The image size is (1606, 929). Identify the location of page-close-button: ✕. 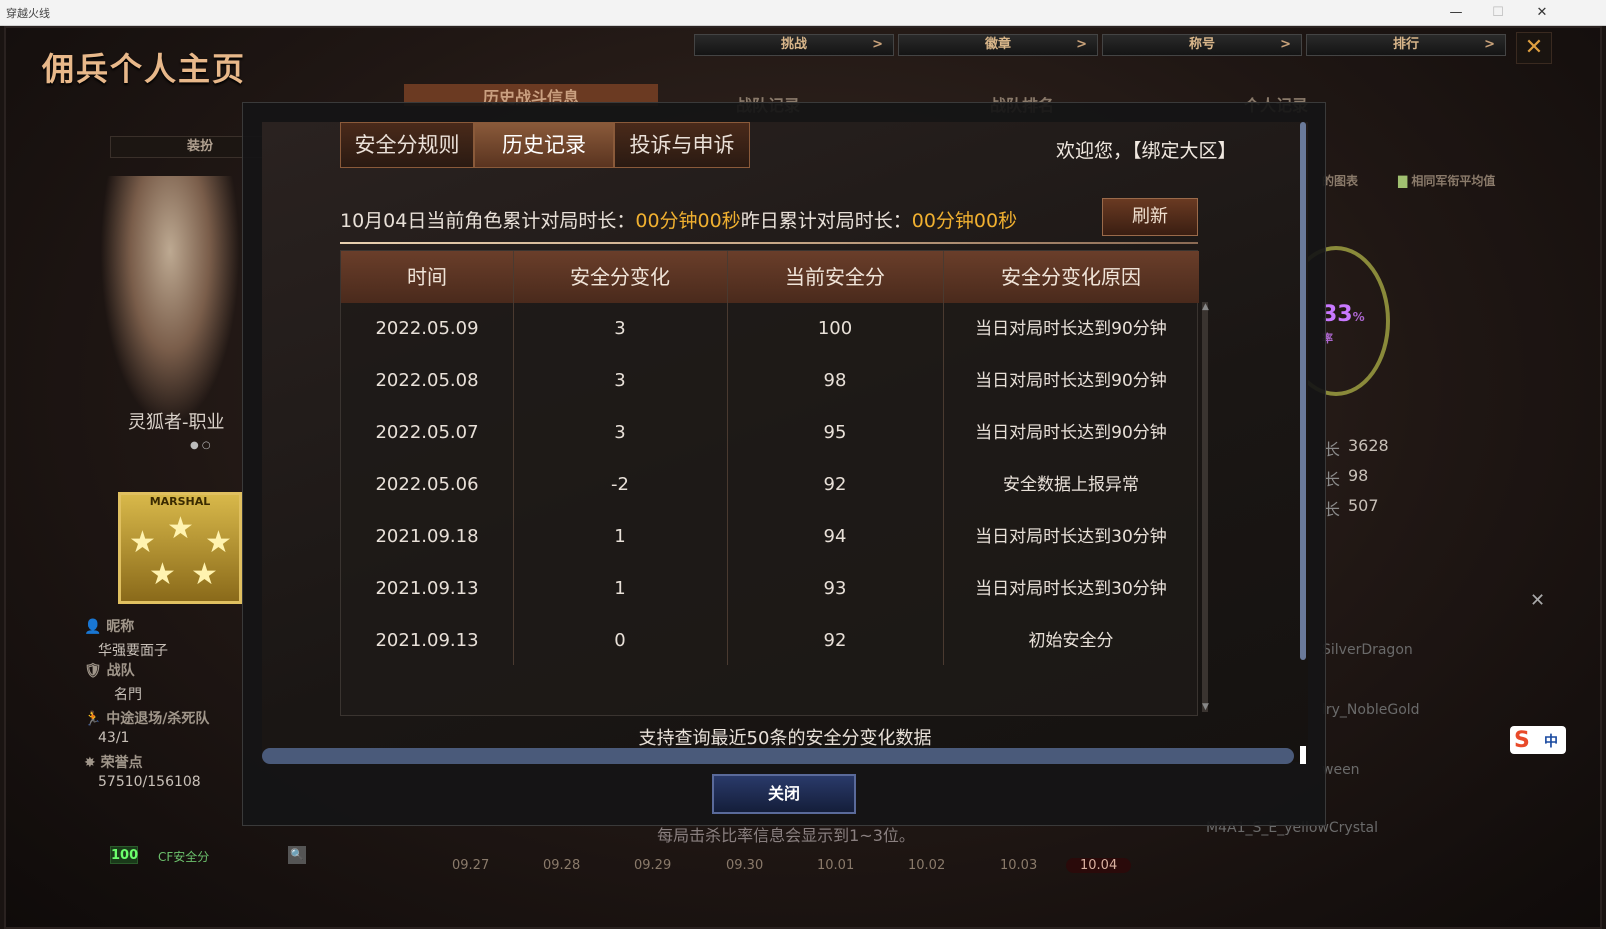
(1534, 48).